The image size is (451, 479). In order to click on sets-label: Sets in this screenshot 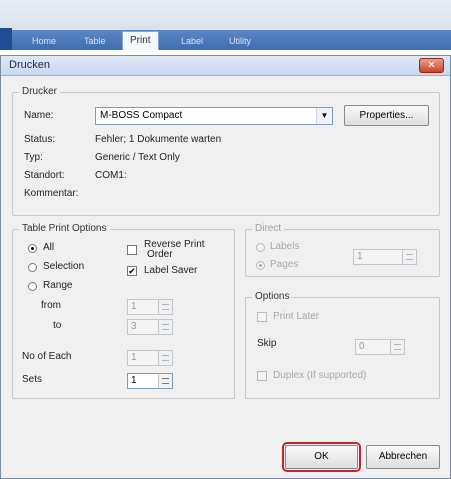, I will do `click(32, 379)`.